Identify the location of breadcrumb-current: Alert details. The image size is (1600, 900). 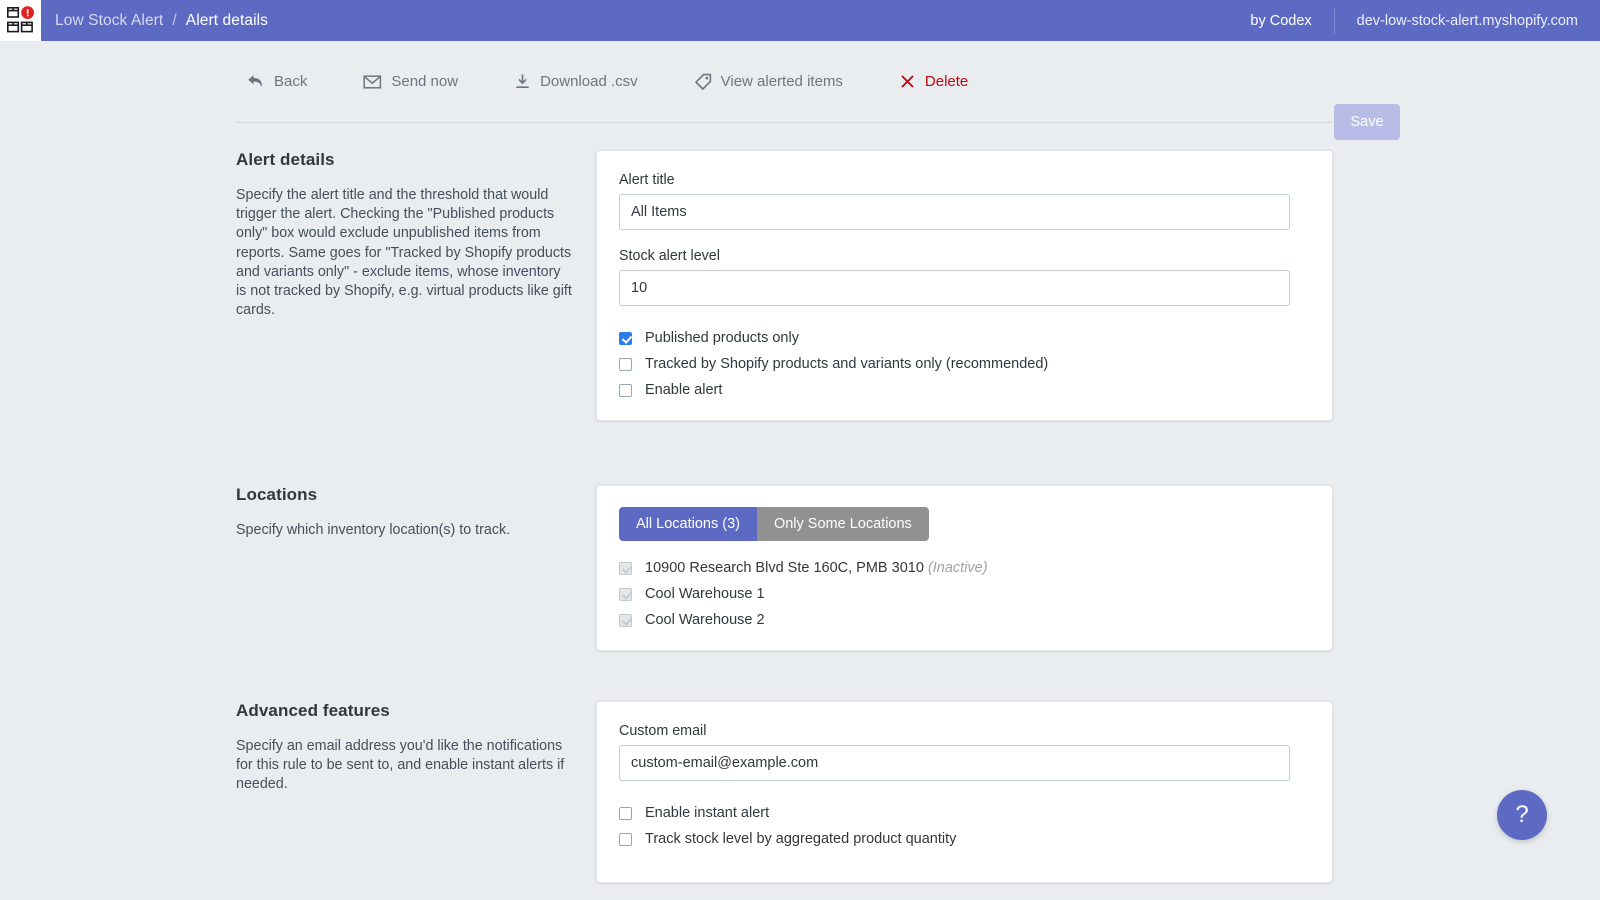
(227, 20).